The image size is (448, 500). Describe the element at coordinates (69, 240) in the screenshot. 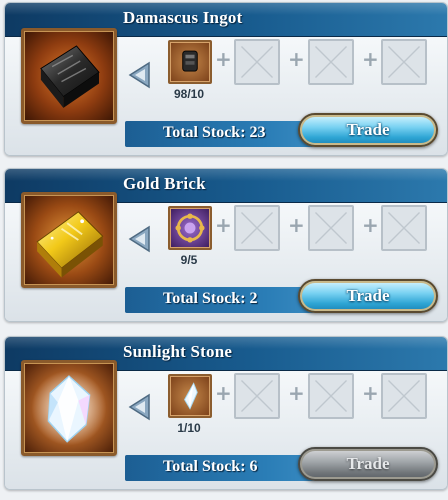

I see `gold-brick-icon` at that location.